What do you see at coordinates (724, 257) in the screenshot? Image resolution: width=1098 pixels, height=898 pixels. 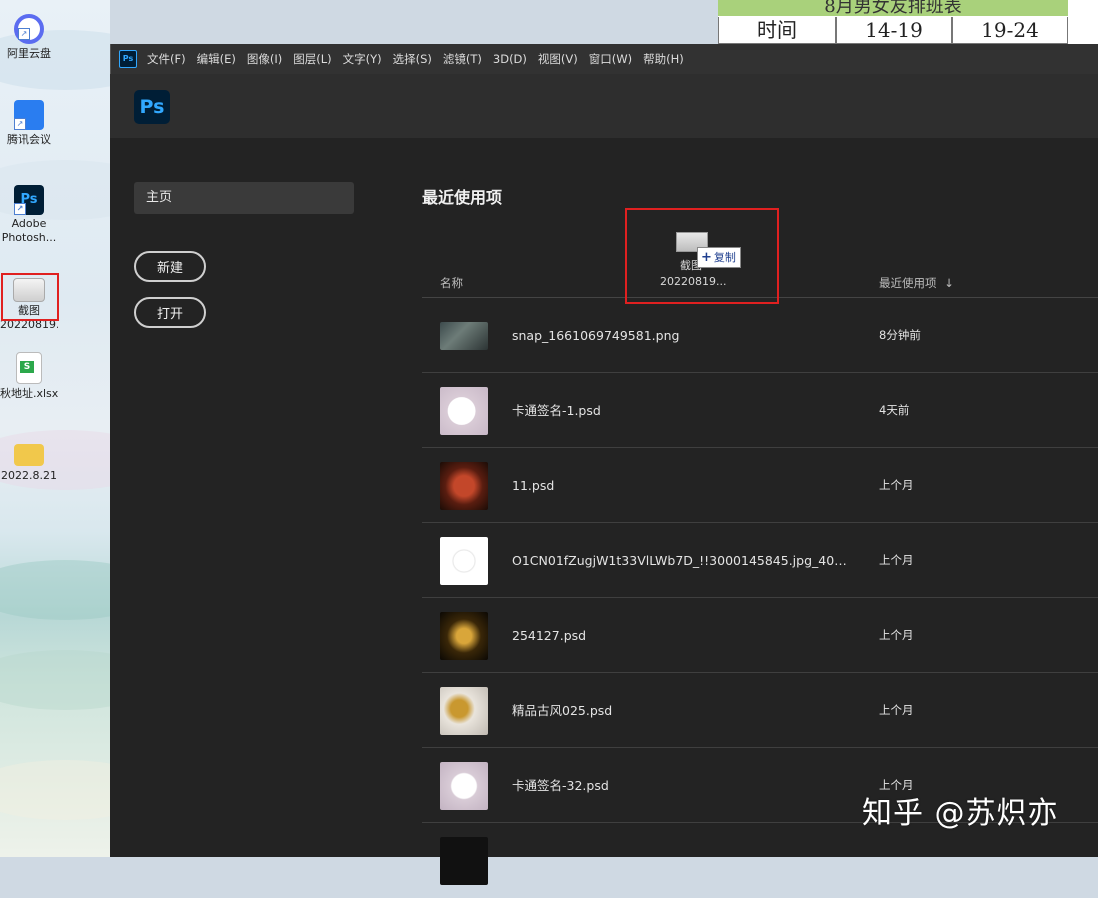 I see `copy-tooltip-label: 复制` at bounding box center [724, 257].